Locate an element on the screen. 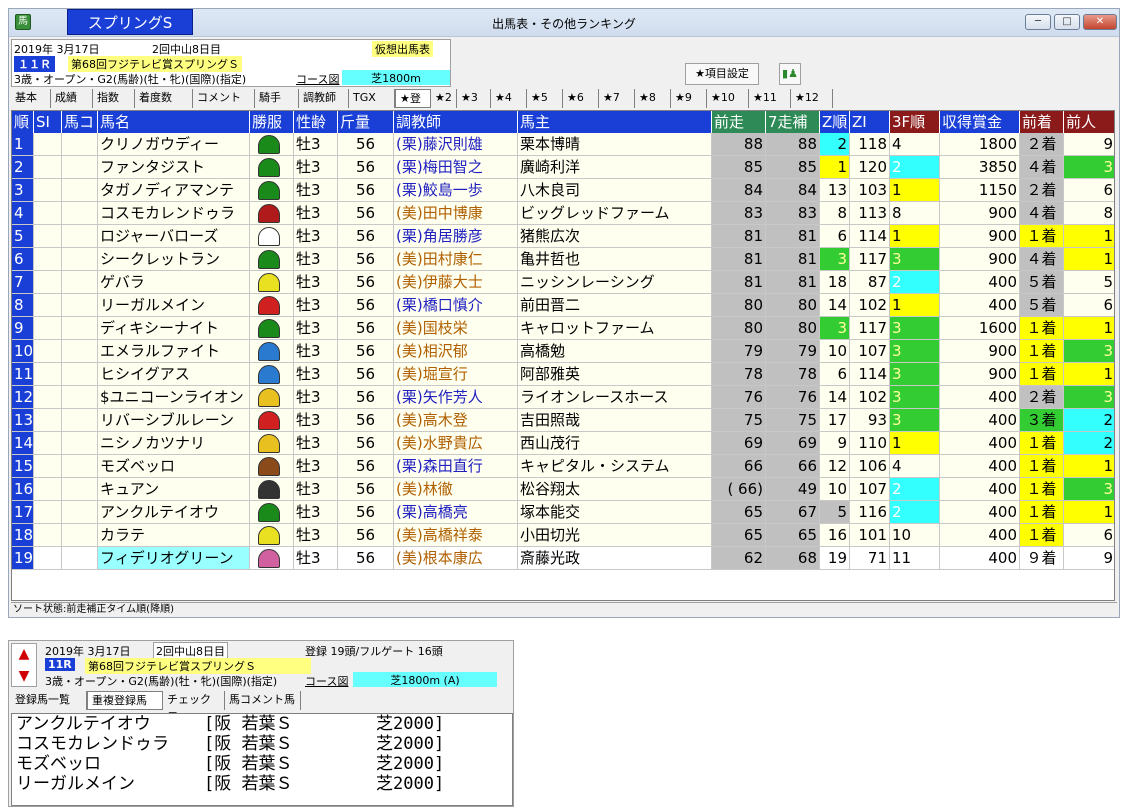 The height and width of the screenshot is (807, 1132). tab-12: ★5 is located at coordinates (545, 98).